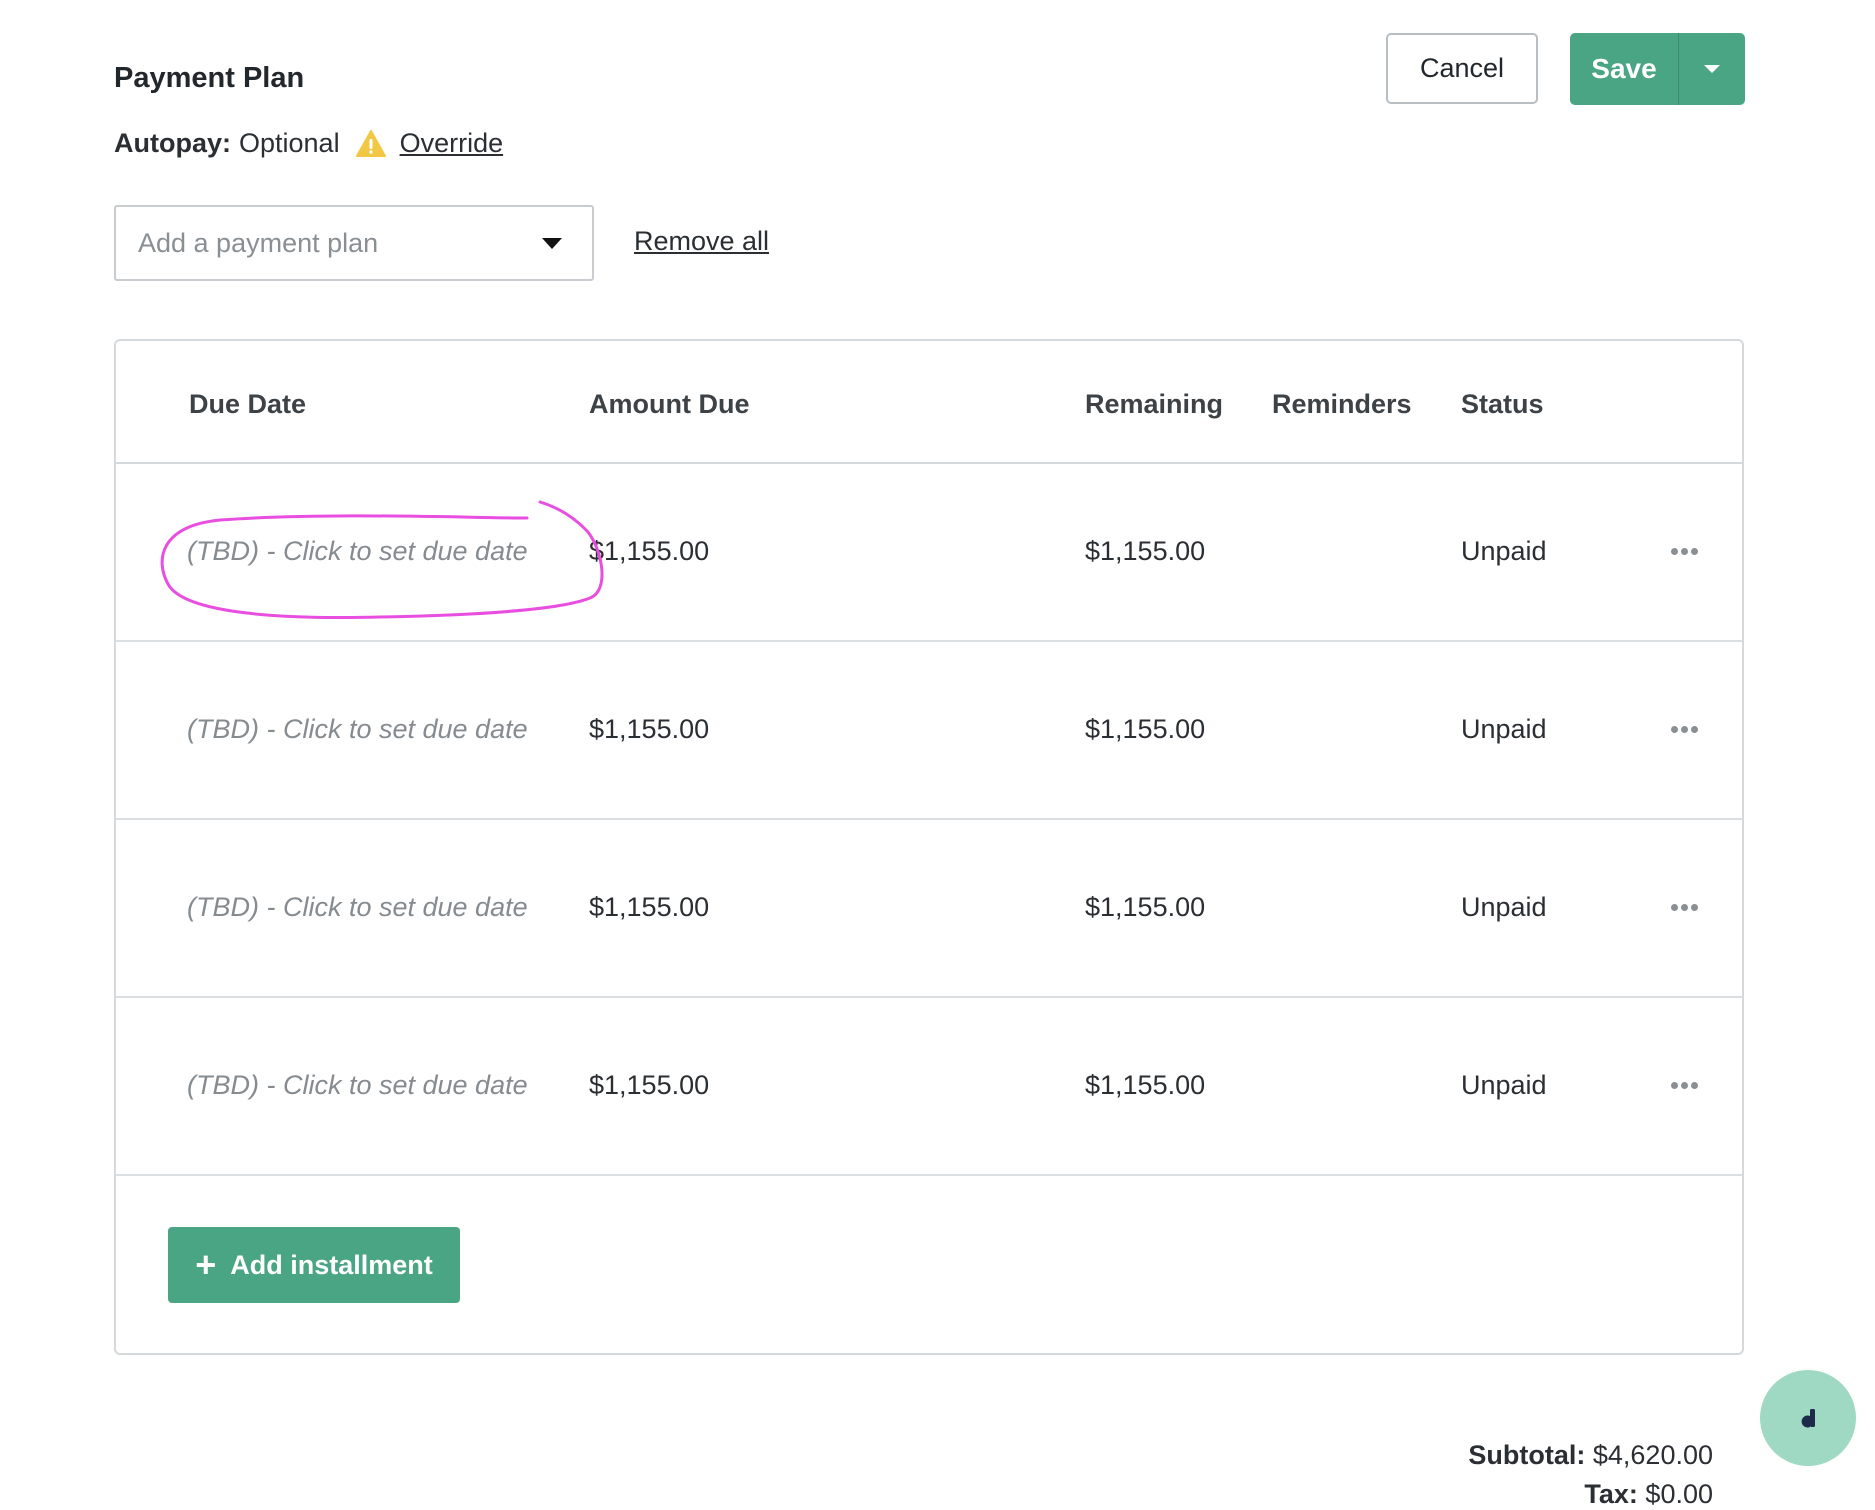 Image resolution: width=1875 pixels, height=1510 pixels. What do you see at coordinates (1624, 69) in the screenshot?
I see `save-button: Save` at bounding box center [1624, 69].